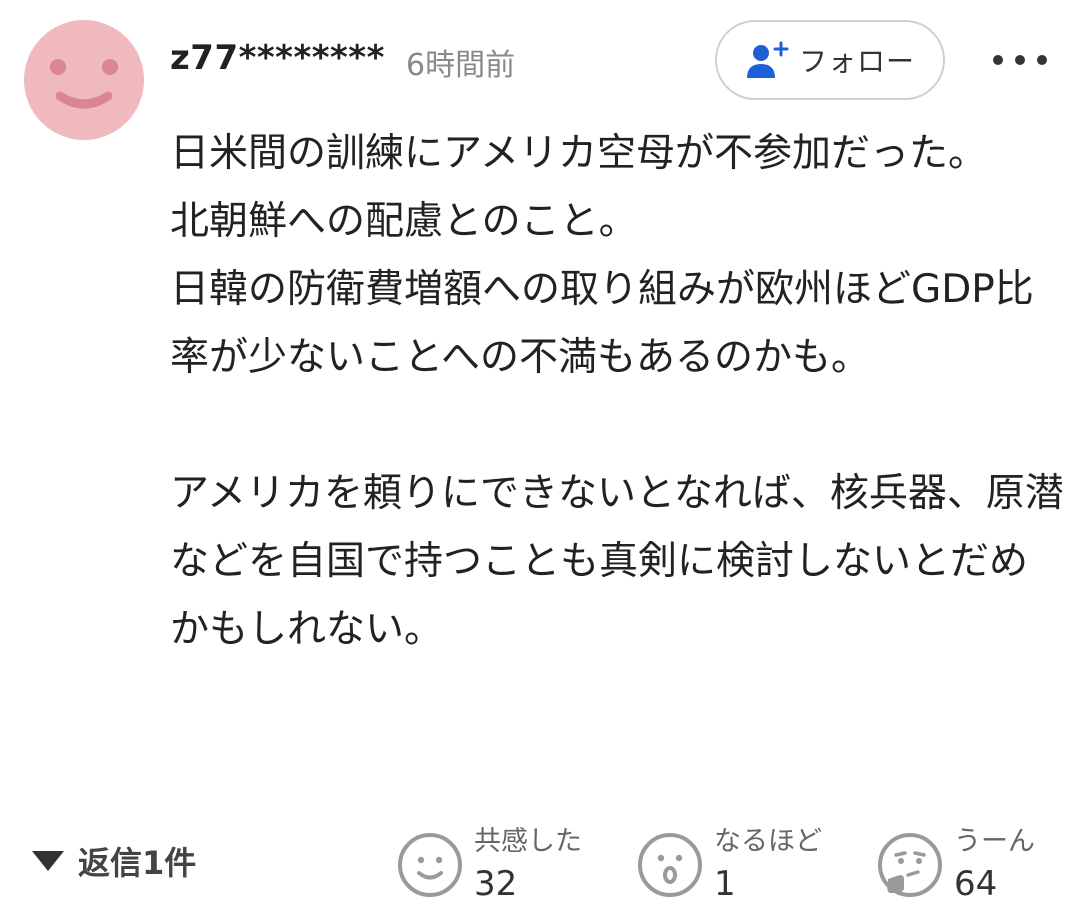 The height and width of the screenshot is (921, 1080). What do you see at coordinates (496, 884) in the screenshot?
I see `reaction-count: 32` at bounding box center [496, 884].